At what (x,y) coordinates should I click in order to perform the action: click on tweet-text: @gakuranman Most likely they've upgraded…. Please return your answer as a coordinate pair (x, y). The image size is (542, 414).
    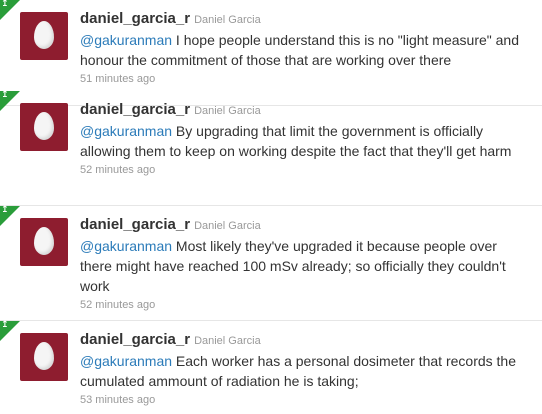
    Looking at the image, I should click on (306, 266).